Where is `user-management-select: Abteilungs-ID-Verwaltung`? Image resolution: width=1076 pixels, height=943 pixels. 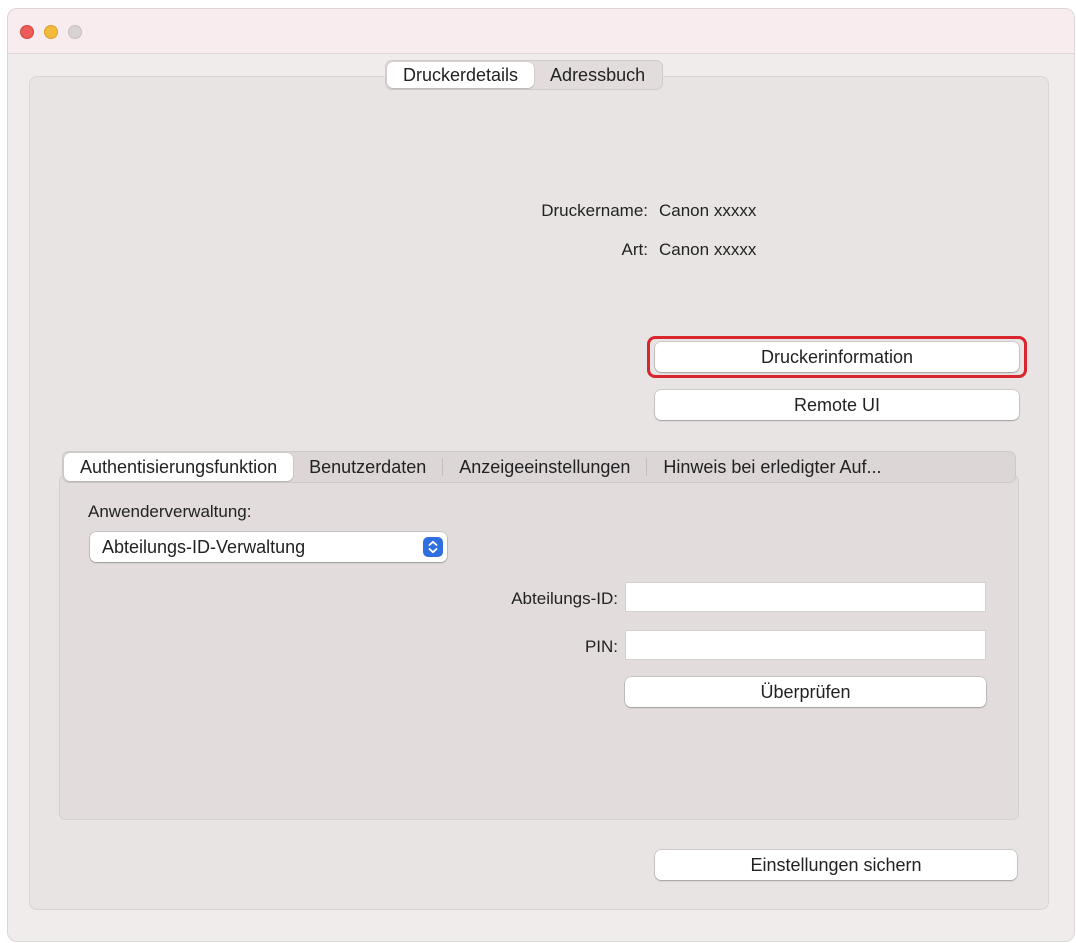 user-management-select: Abteilungs-ID-Verwaltung is located at coordinates (268, 547).